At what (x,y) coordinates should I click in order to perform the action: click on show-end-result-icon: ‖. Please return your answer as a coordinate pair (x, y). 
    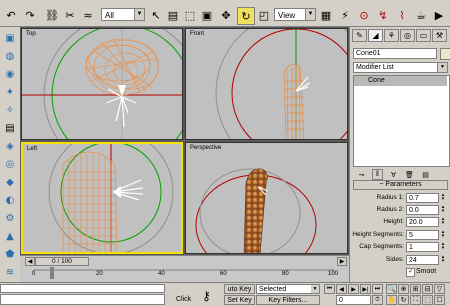
    Looking at the image, I should click on (377, 174).